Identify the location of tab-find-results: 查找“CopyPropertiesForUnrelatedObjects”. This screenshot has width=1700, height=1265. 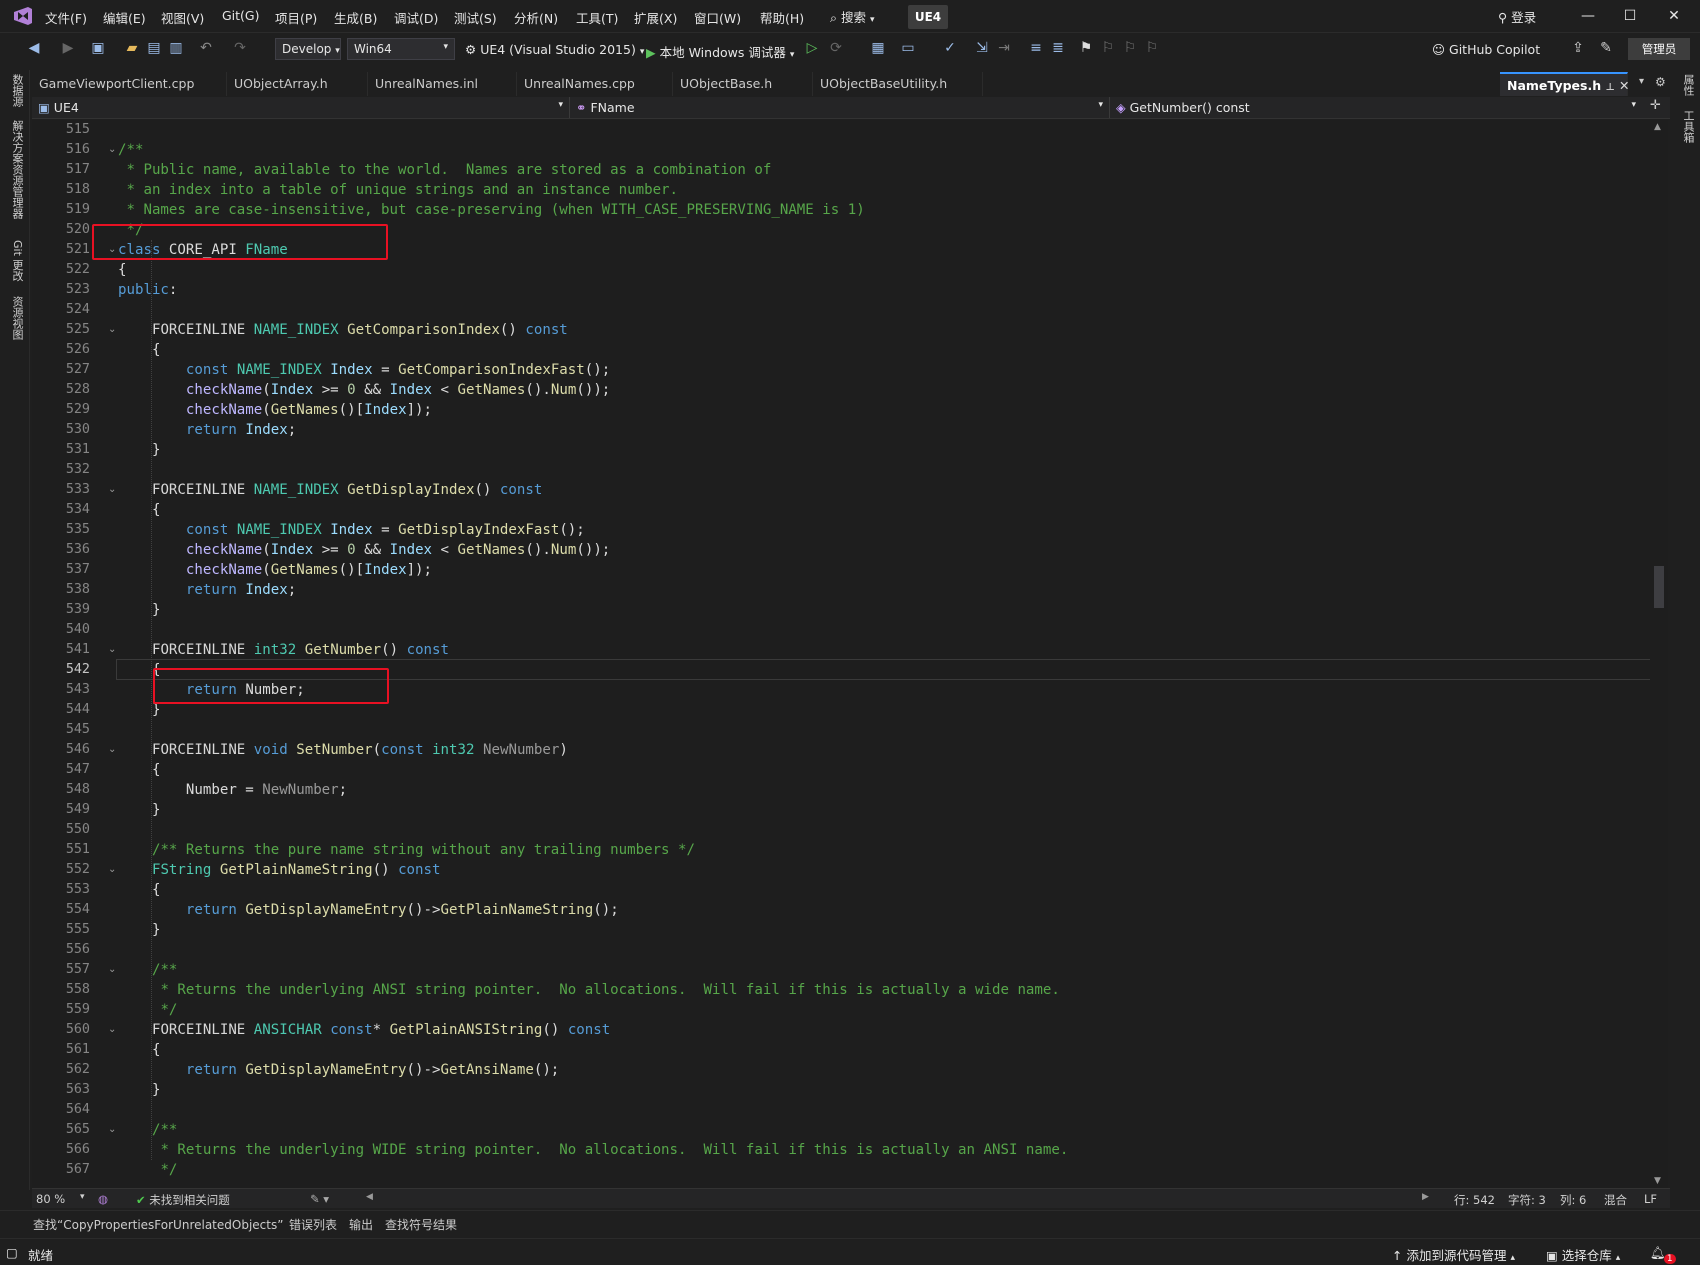
(158, 1224).